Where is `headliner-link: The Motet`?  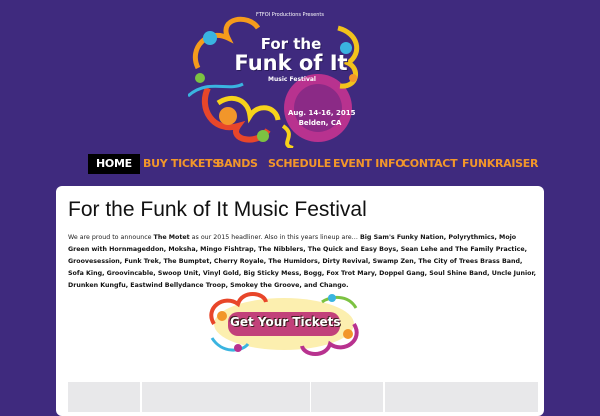
headliner-link: The Motet is located at coordinates (172, 237).